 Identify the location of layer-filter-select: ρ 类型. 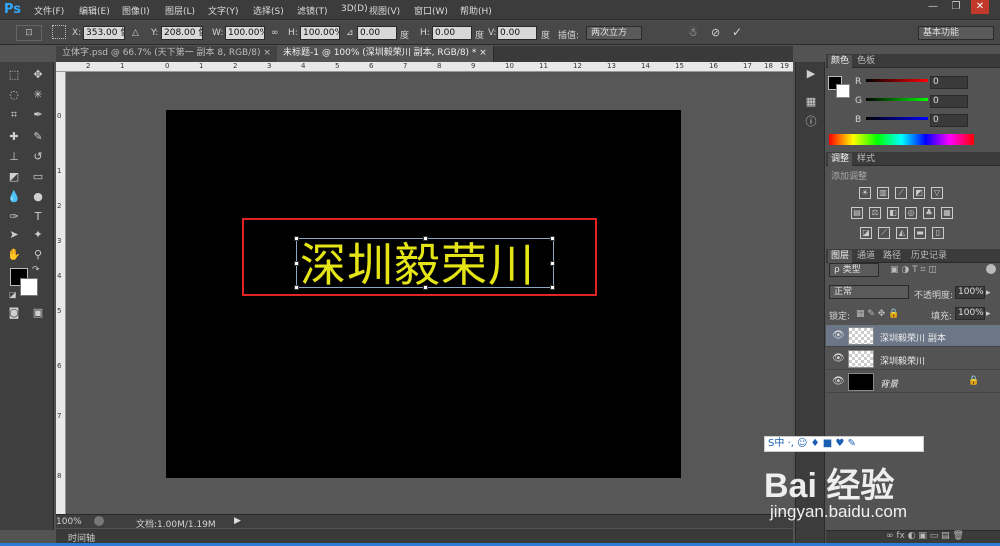
(854, 270).